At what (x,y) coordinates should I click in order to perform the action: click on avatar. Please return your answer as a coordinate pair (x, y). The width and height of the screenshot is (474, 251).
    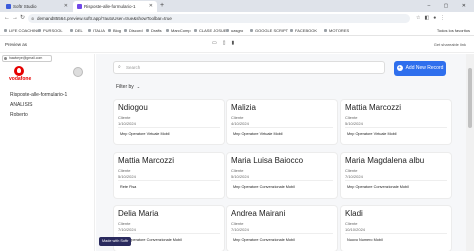
    Looking at the image, I should click on (78, 72).